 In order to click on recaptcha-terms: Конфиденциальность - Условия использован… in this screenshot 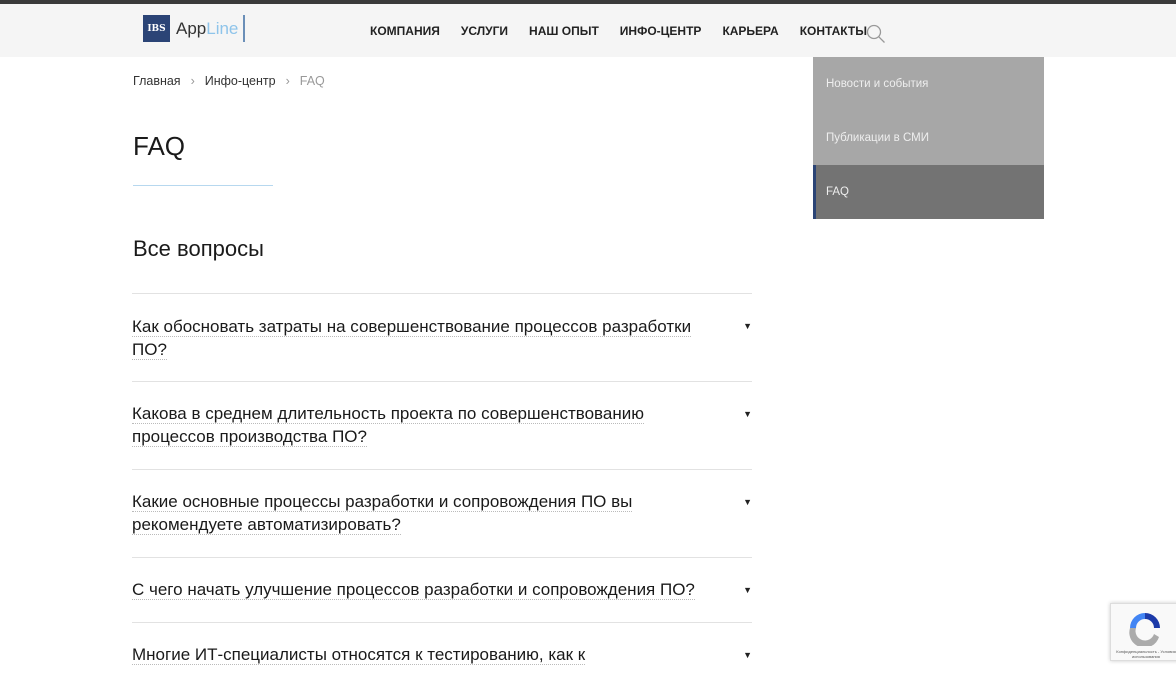, I will do `click(1144, 654)`.